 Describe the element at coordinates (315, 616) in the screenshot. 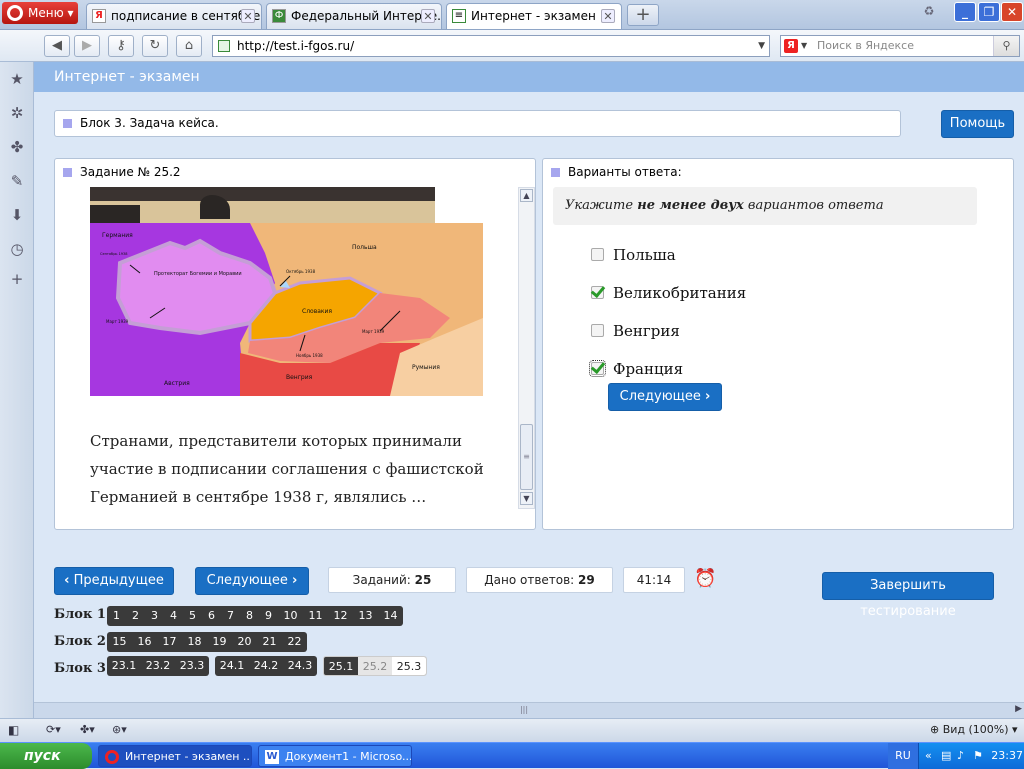

I see `question-link: 11` at that location.